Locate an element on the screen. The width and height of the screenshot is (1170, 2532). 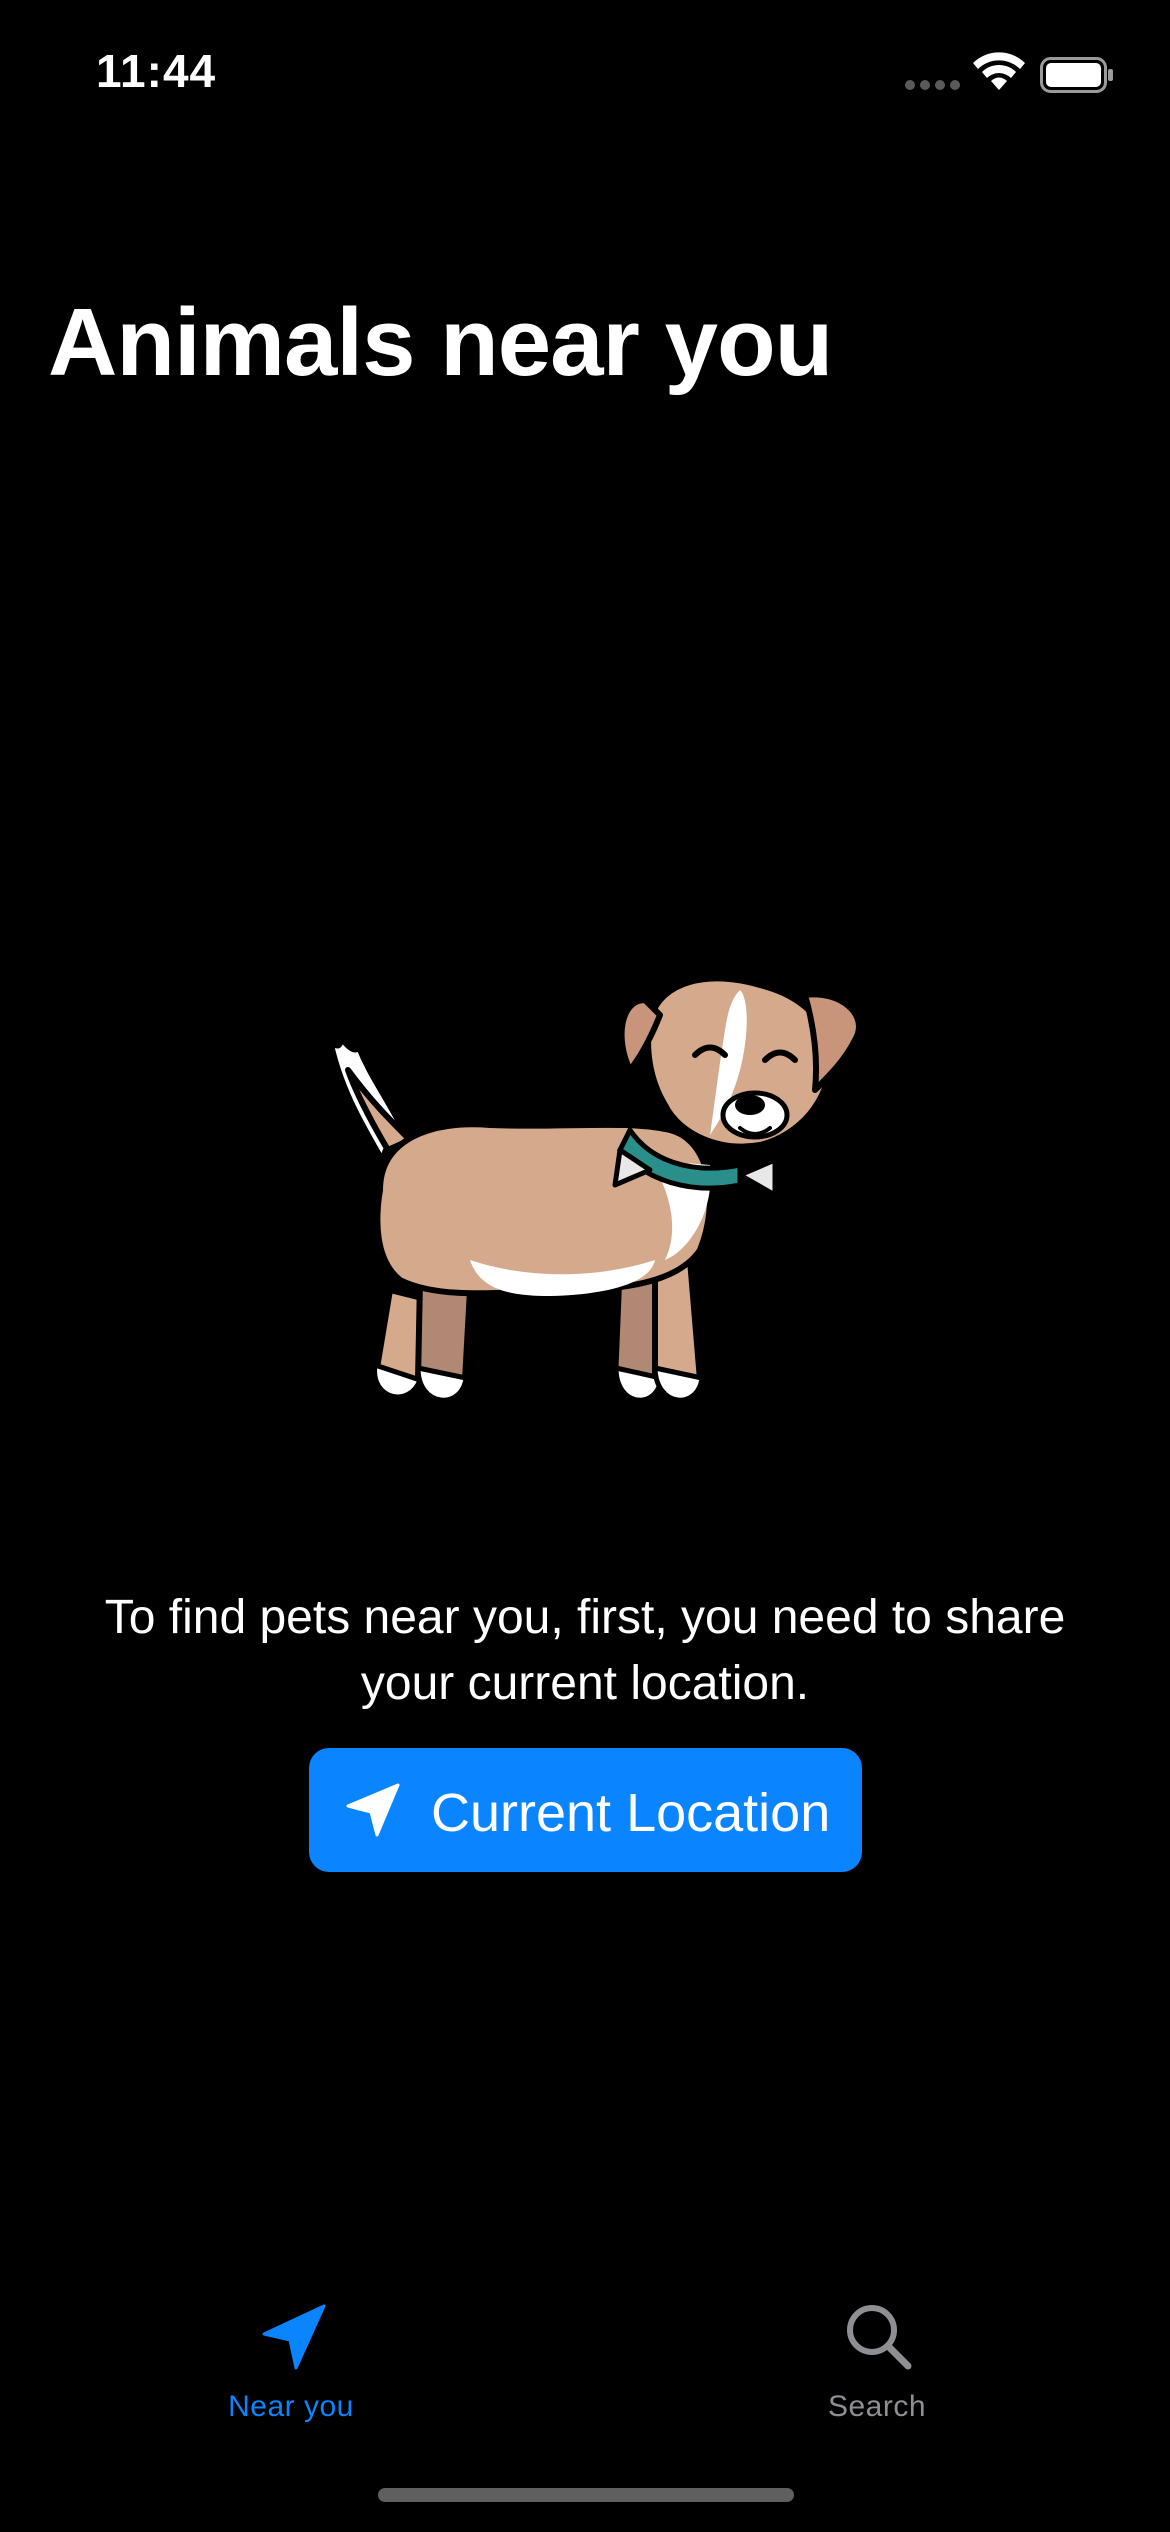
tab-near-you-label: Near you is located at coordinates (291, 2406).